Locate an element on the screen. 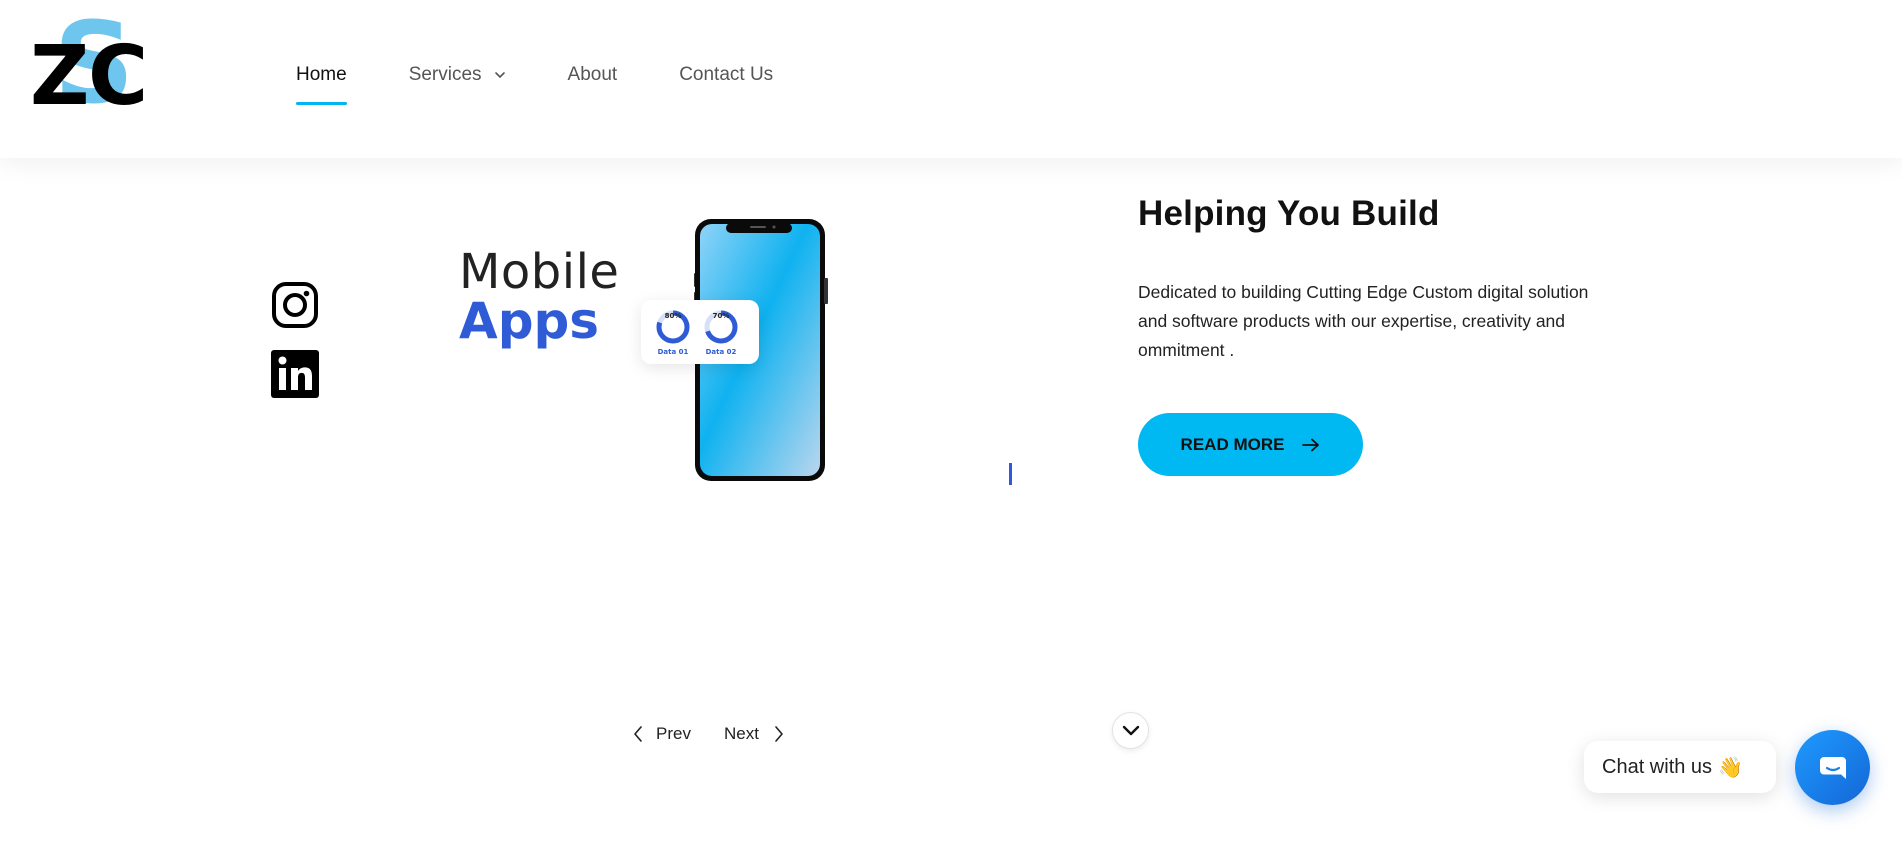 Image resolution: width=1902 pixels, height=861 pixels. nav-contact: Contact Us is located at coordinates (726, 75).